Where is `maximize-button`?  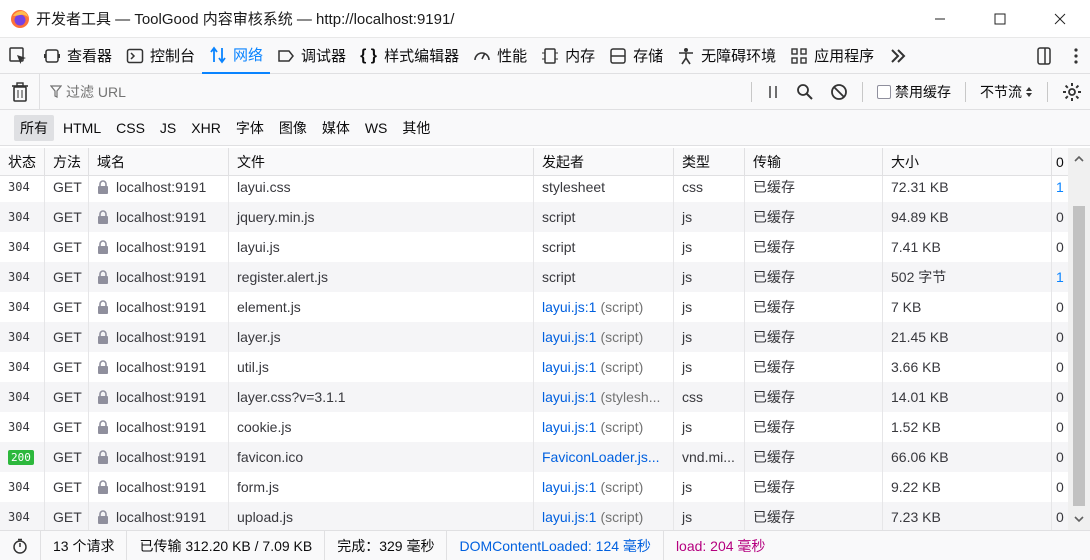 maximize-button is located at coordinates (1000, 19).